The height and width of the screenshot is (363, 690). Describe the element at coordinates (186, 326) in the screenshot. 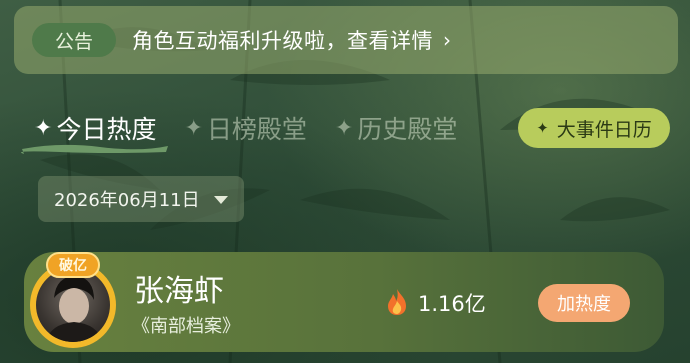

I see `show-title: 《南部档案》` at that location.